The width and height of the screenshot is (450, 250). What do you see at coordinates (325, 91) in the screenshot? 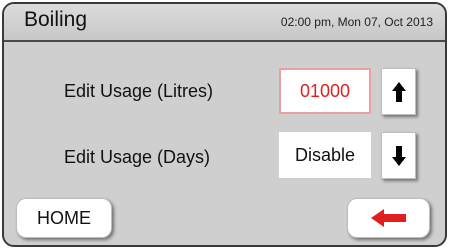
I see `usage-litres-value: 01000` at bounding box center [325, 91].